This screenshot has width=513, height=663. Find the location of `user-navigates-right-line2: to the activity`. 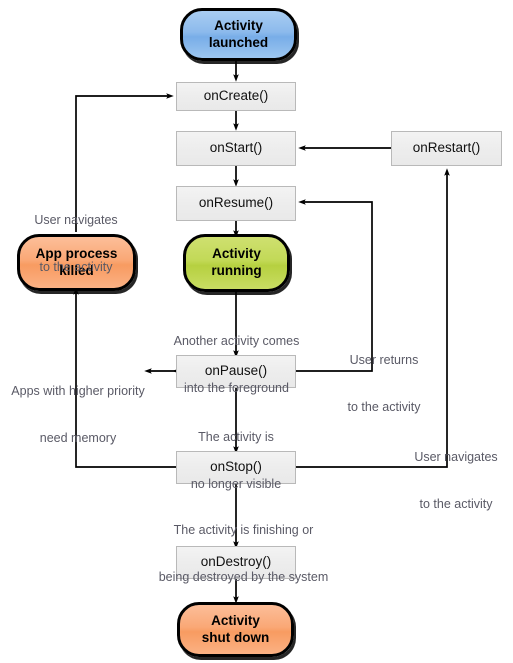

user-navigates-right-line2: to the activity is located at coordinates (456, 504).